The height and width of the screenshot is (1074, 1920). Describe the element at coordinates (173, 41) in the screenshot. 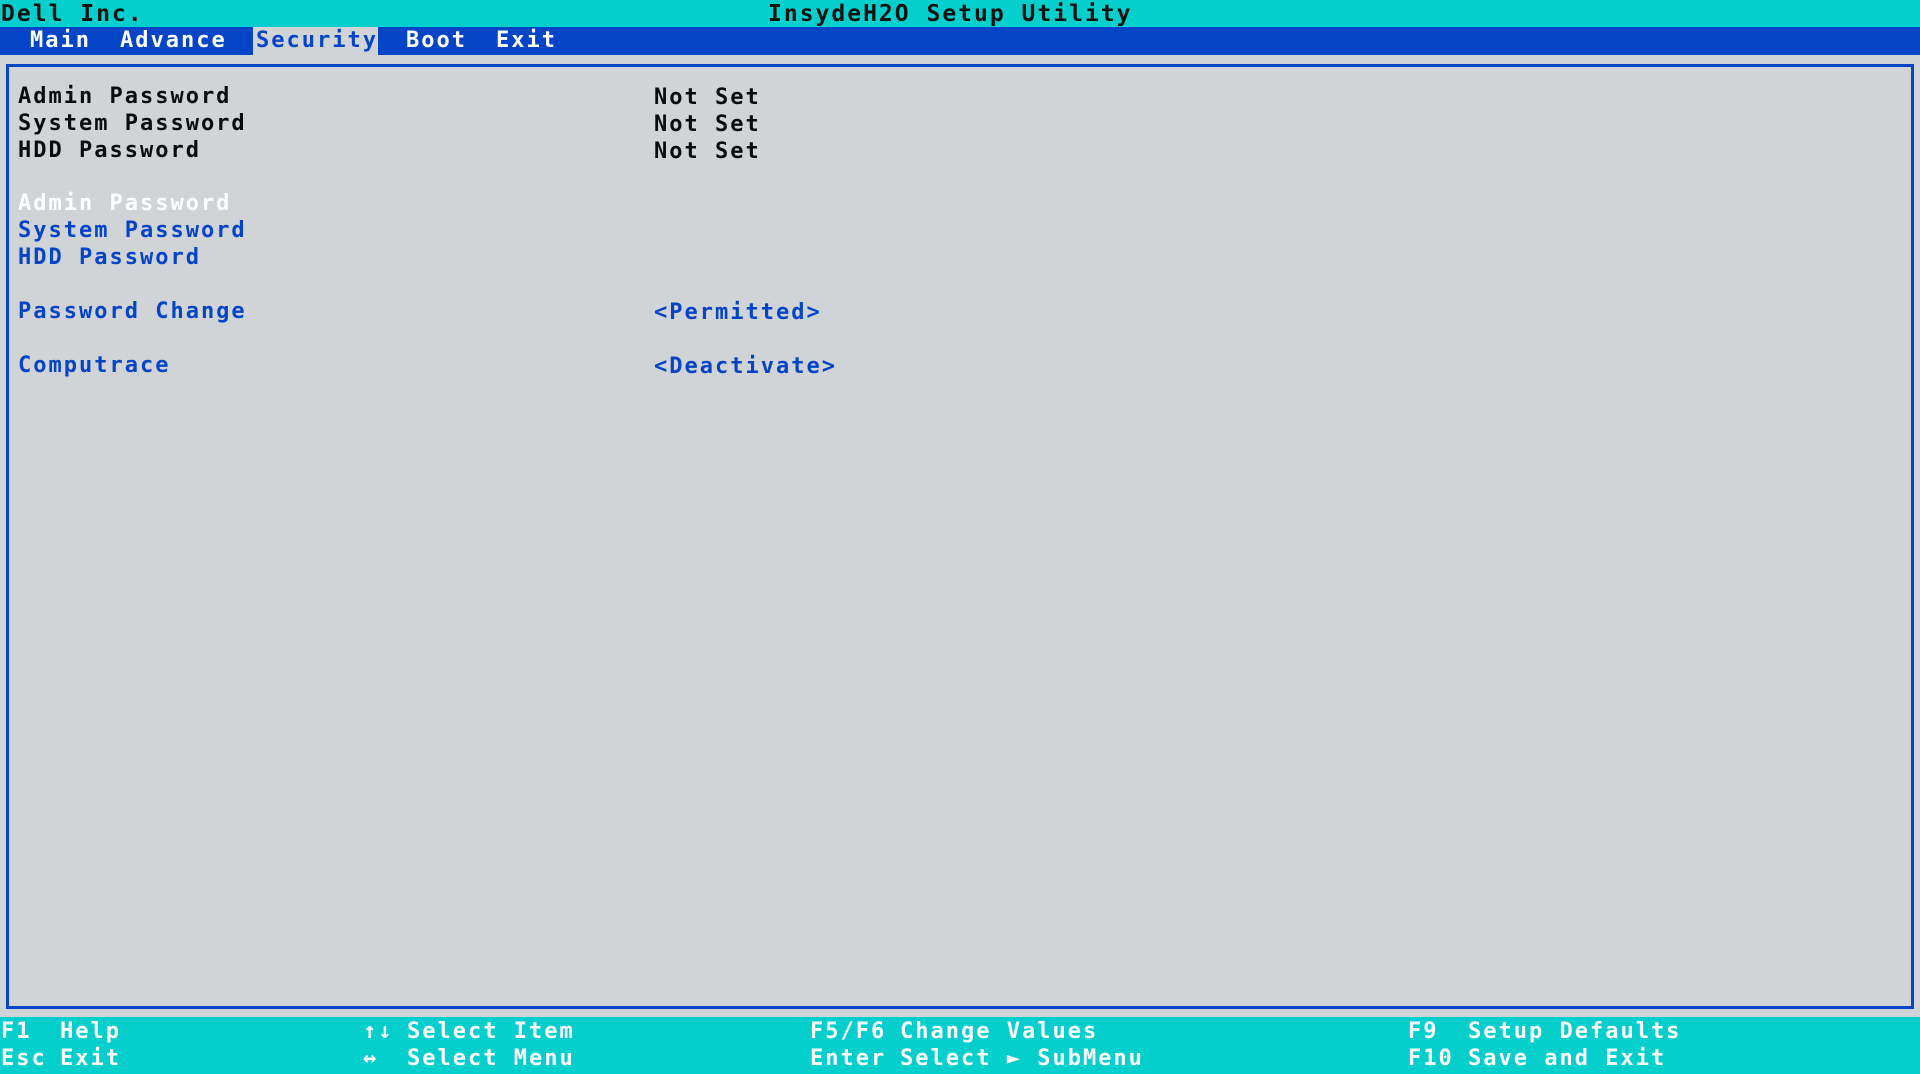

I see `tab-advance: Advance` at that location.